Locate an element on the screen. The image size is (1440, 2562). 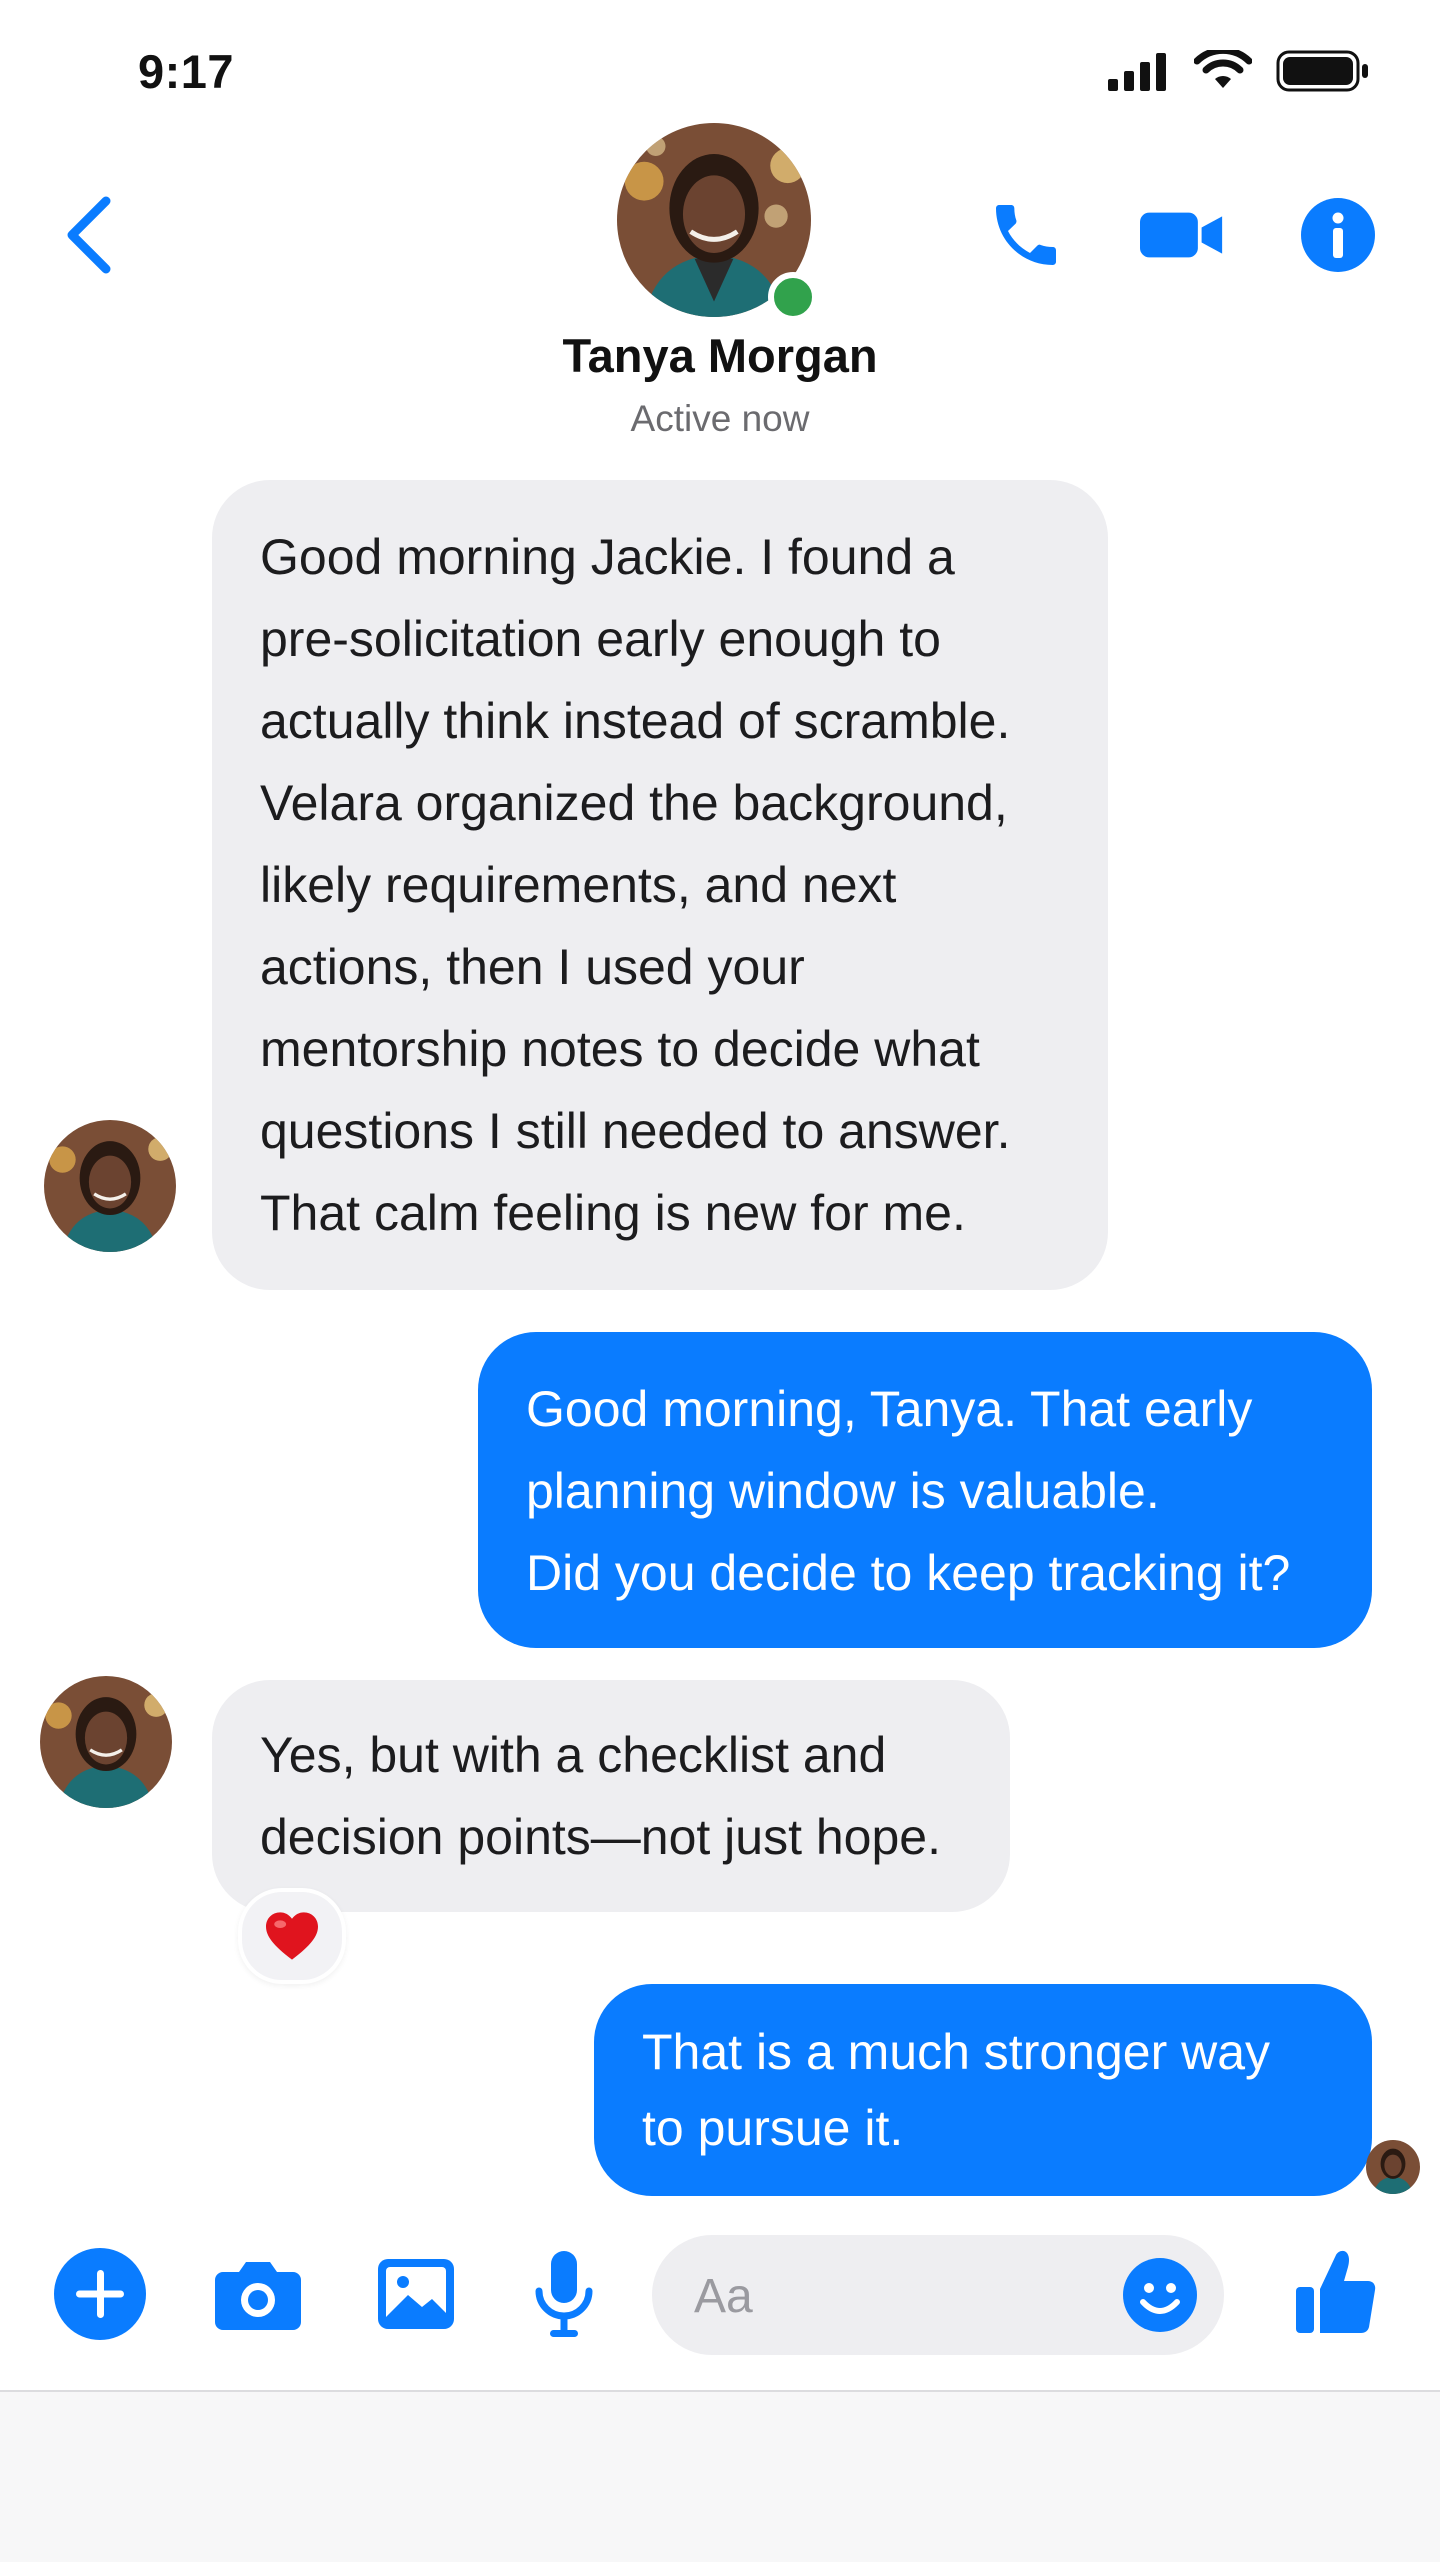
microphone-icon is located at coordinates (564, 2294).